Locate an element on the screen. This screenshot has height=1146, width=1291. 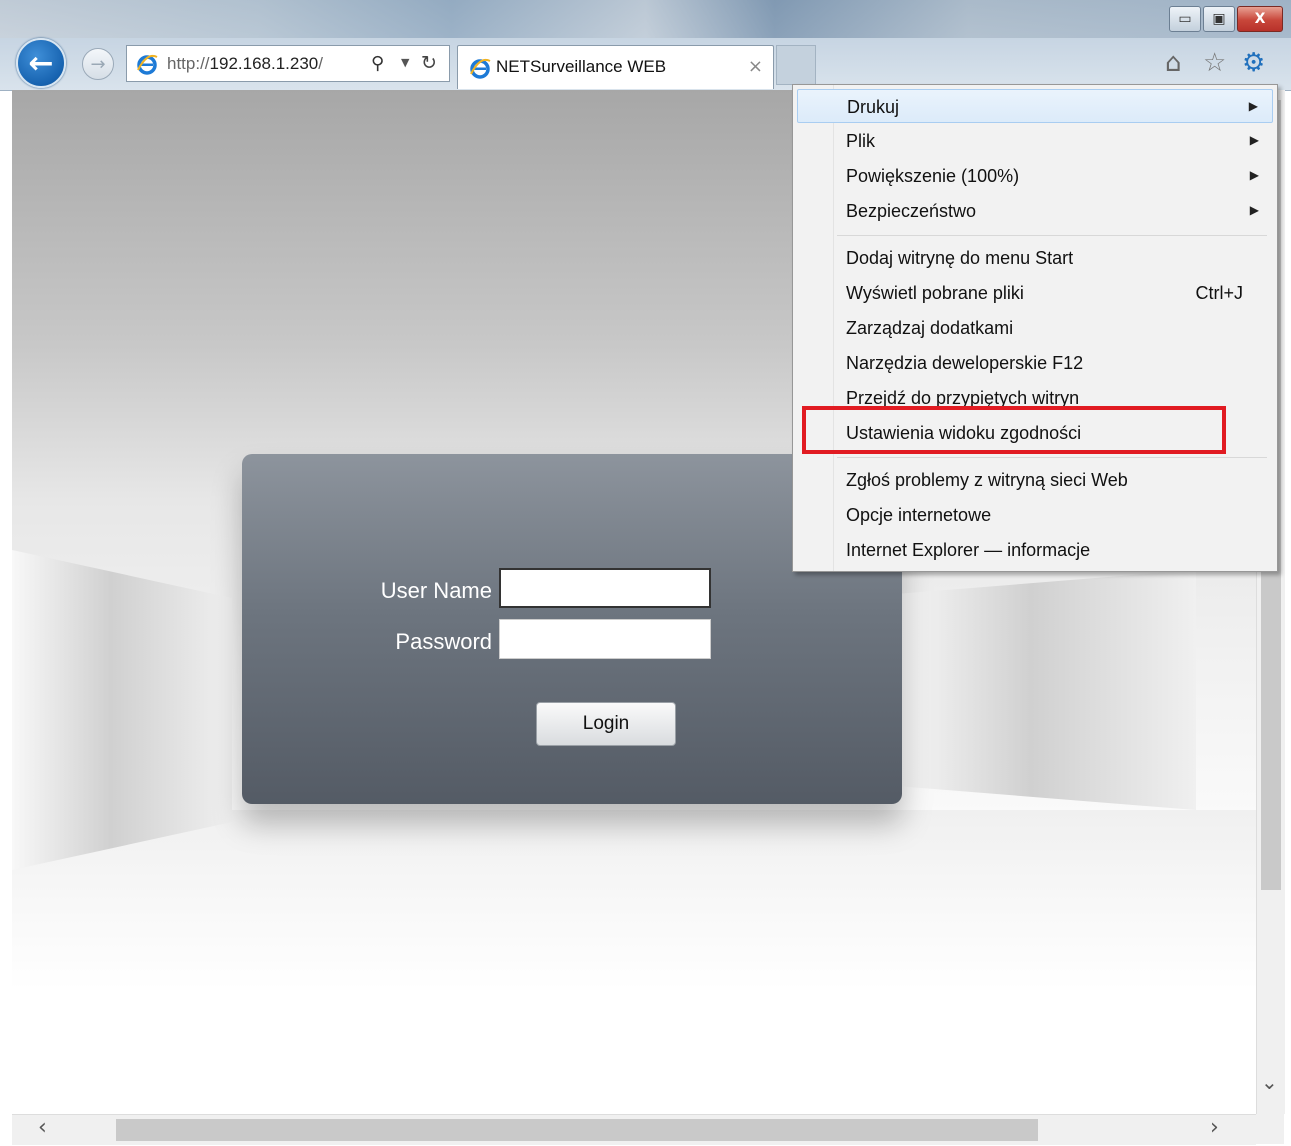
menu-item-label: Internet Explorer — informacje is located at coordinates (968, 550).